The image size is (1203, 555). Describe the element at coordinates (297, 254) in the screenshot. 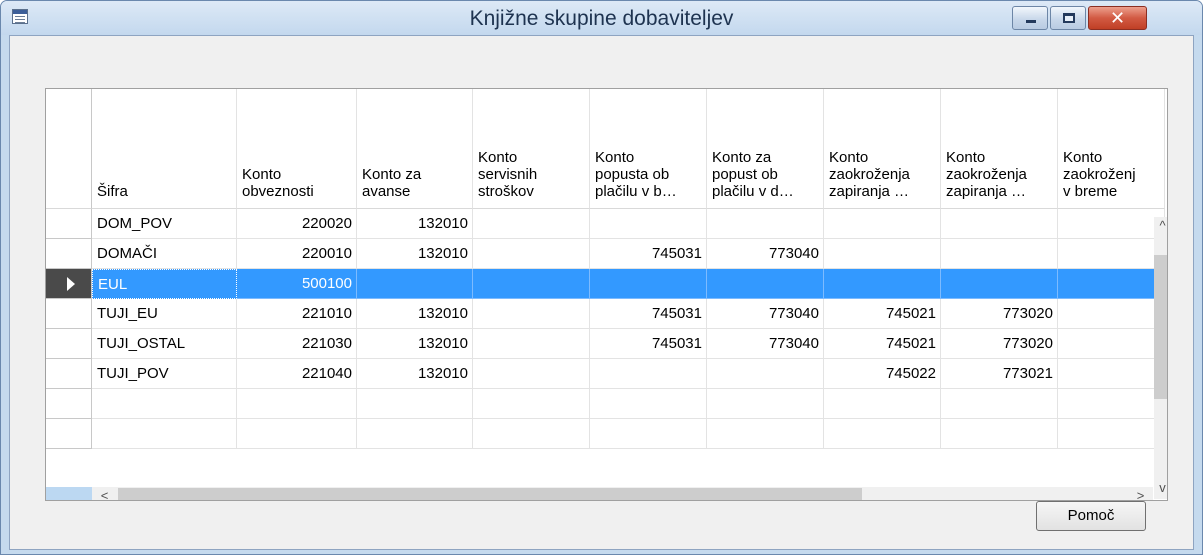

I see `cell-konto-obveznosti: 220010` at that location.